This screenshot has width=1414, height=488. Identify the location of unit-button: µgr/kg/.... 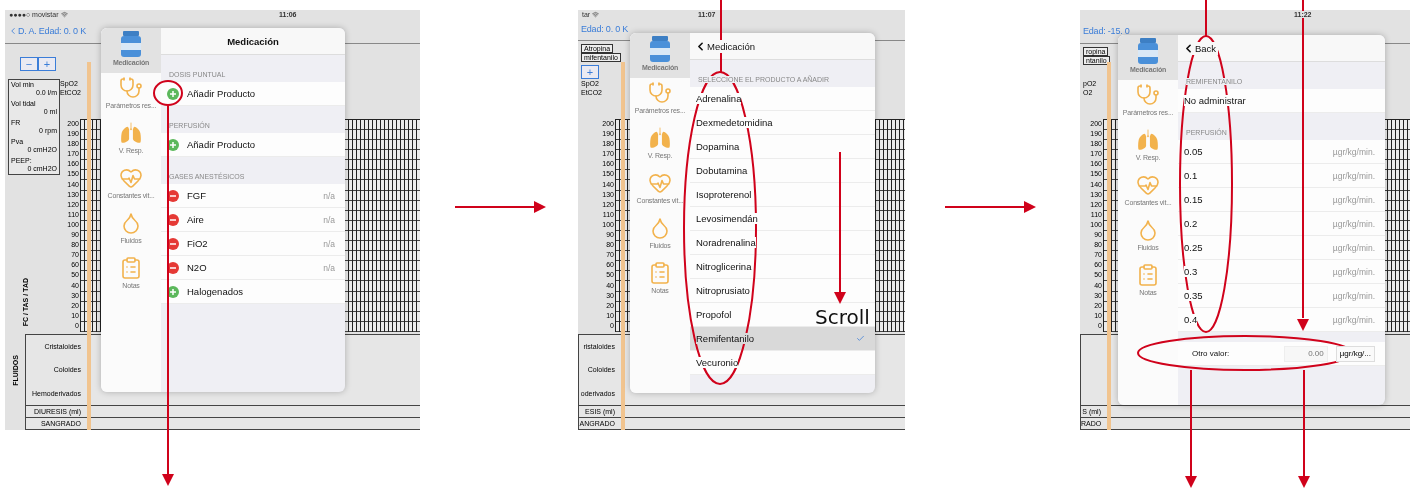
(1355, 353).